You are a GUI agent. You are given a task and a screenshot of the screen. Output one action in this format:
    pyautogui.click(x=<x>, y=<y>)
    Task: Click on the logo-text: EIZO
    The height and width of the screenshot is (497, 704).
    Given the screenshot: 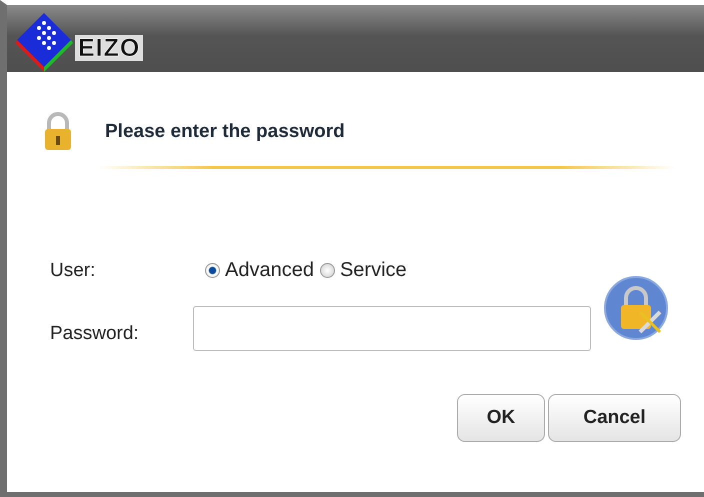 What is the action you would take?
    pyautogui.click(x=109, y=48)
    